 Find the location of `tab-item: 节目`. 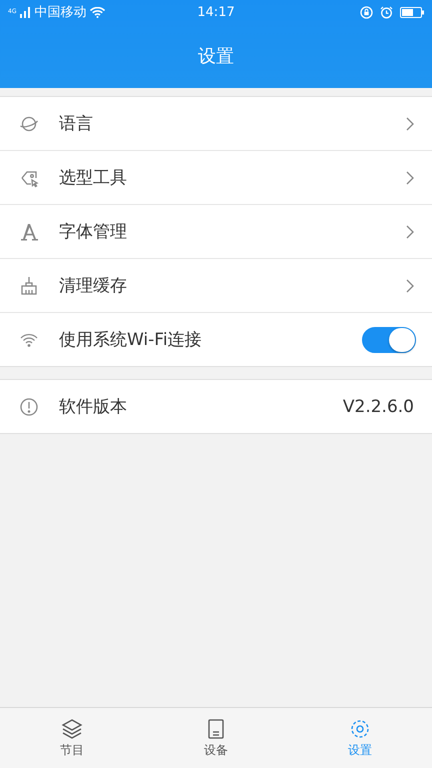

tab-item: 节目 is located at coordinates (72, 738).